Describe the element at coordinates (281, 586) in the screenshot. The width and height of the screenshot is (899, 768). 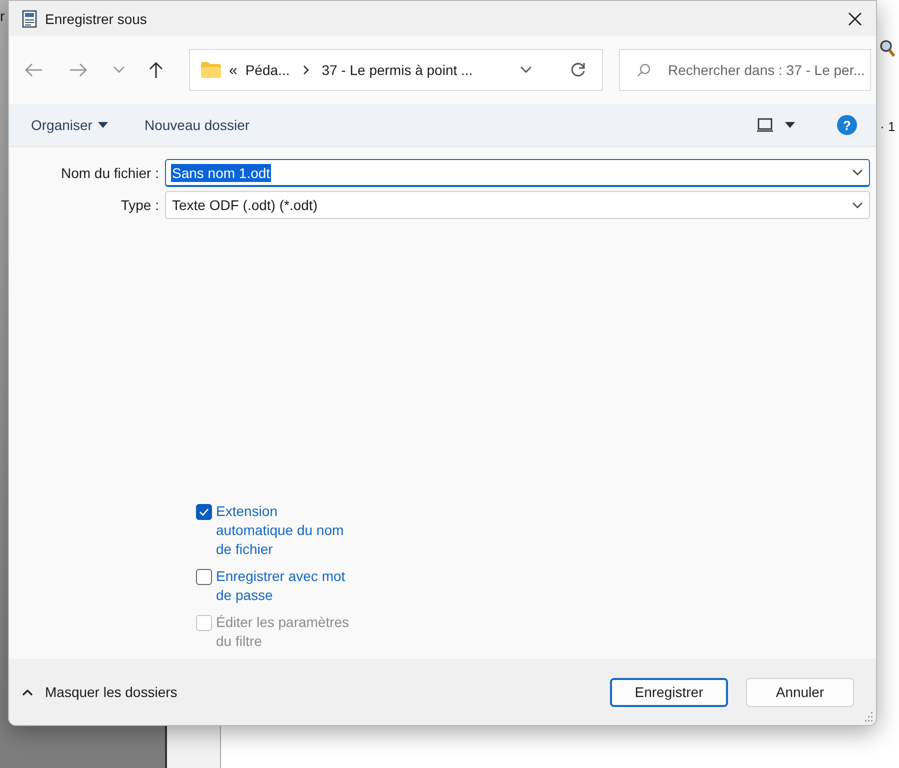
I see `checkbox-label: Enregistrer avec mot de passe` at that location.